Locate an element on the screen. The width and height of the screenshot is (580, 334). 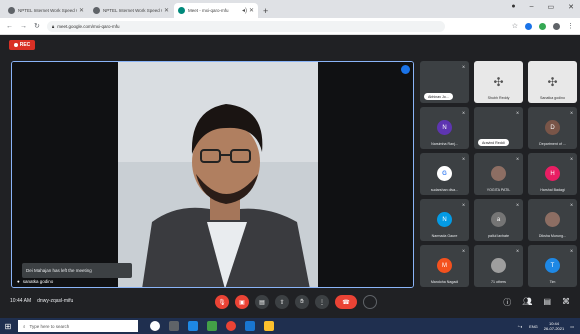
taskbar-clock: 10:44 26-07-2021 is located at coordinates (554, 326).